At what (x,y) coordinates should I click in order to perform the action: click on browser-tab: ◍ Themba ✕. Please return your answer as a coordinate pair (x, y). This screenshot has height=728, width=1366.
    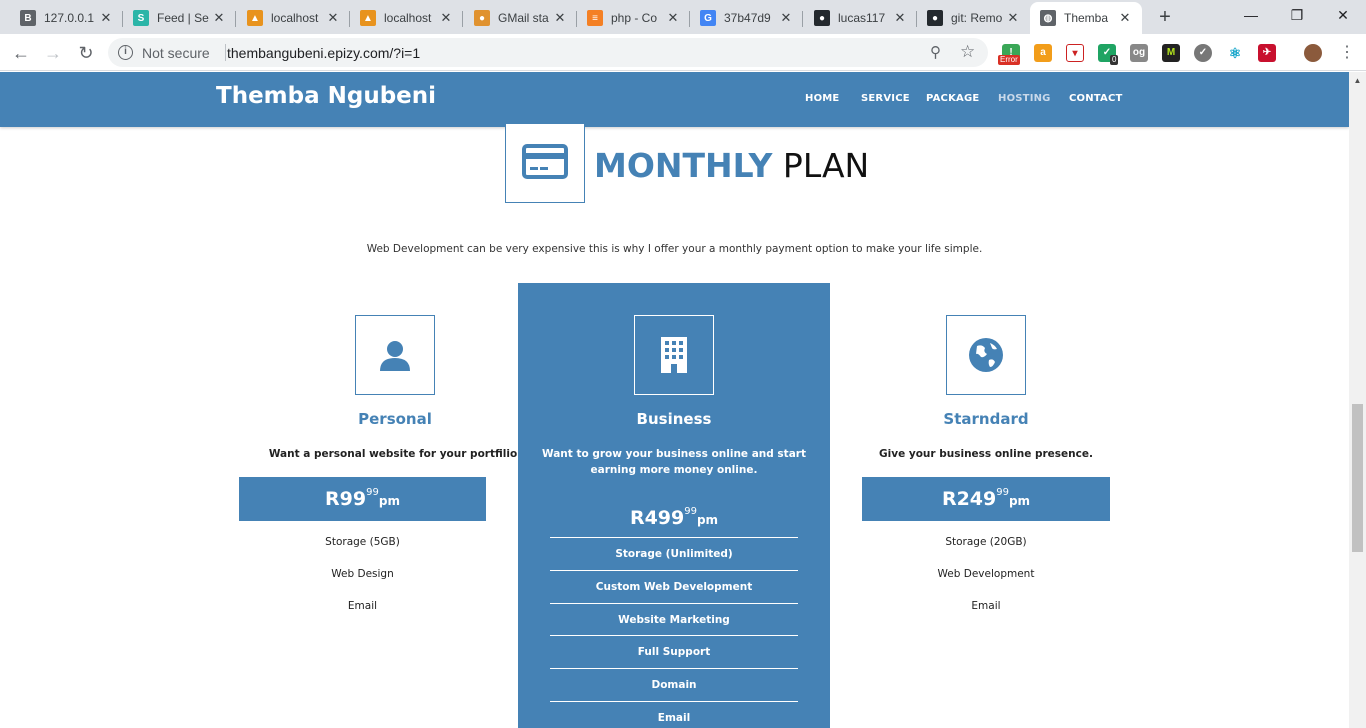
    Looking at the image, I should click on (1086, 18).